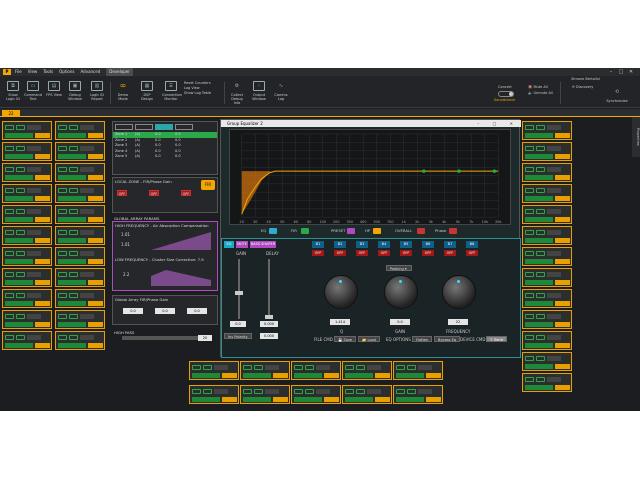 The height and width of the screenshot is (480, 640). Describe the element at coordinates (269, 289) in the screenshot. I see `delay-fader` at that location.